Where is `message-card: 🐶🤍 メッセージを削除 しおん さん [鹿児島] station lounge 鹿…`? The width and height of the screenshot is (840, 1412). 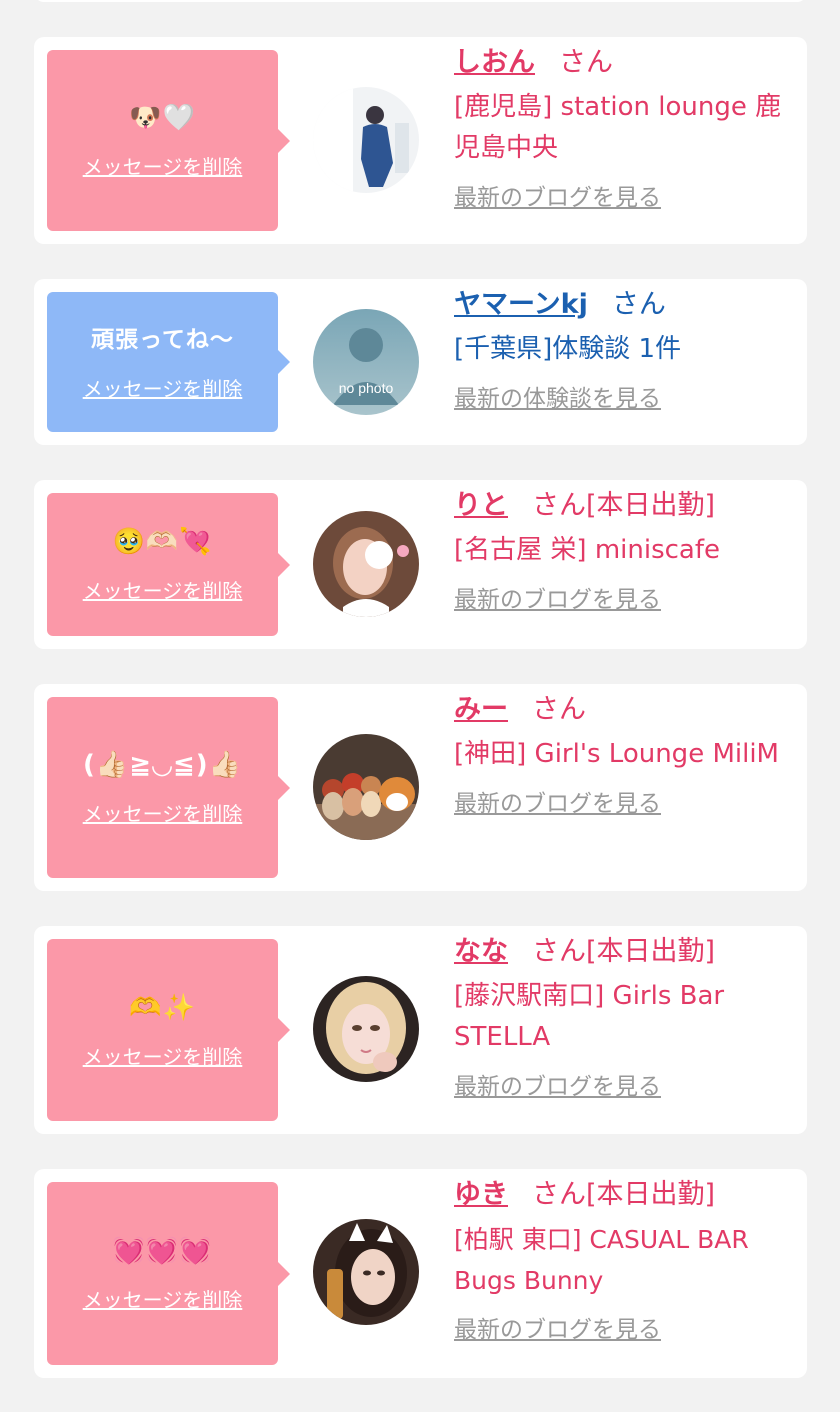 message-card: 🐶🤍 メッセージを削除 しおん さん [鹿児島] station lounge 鹿… is located at coordinates (420, 140).